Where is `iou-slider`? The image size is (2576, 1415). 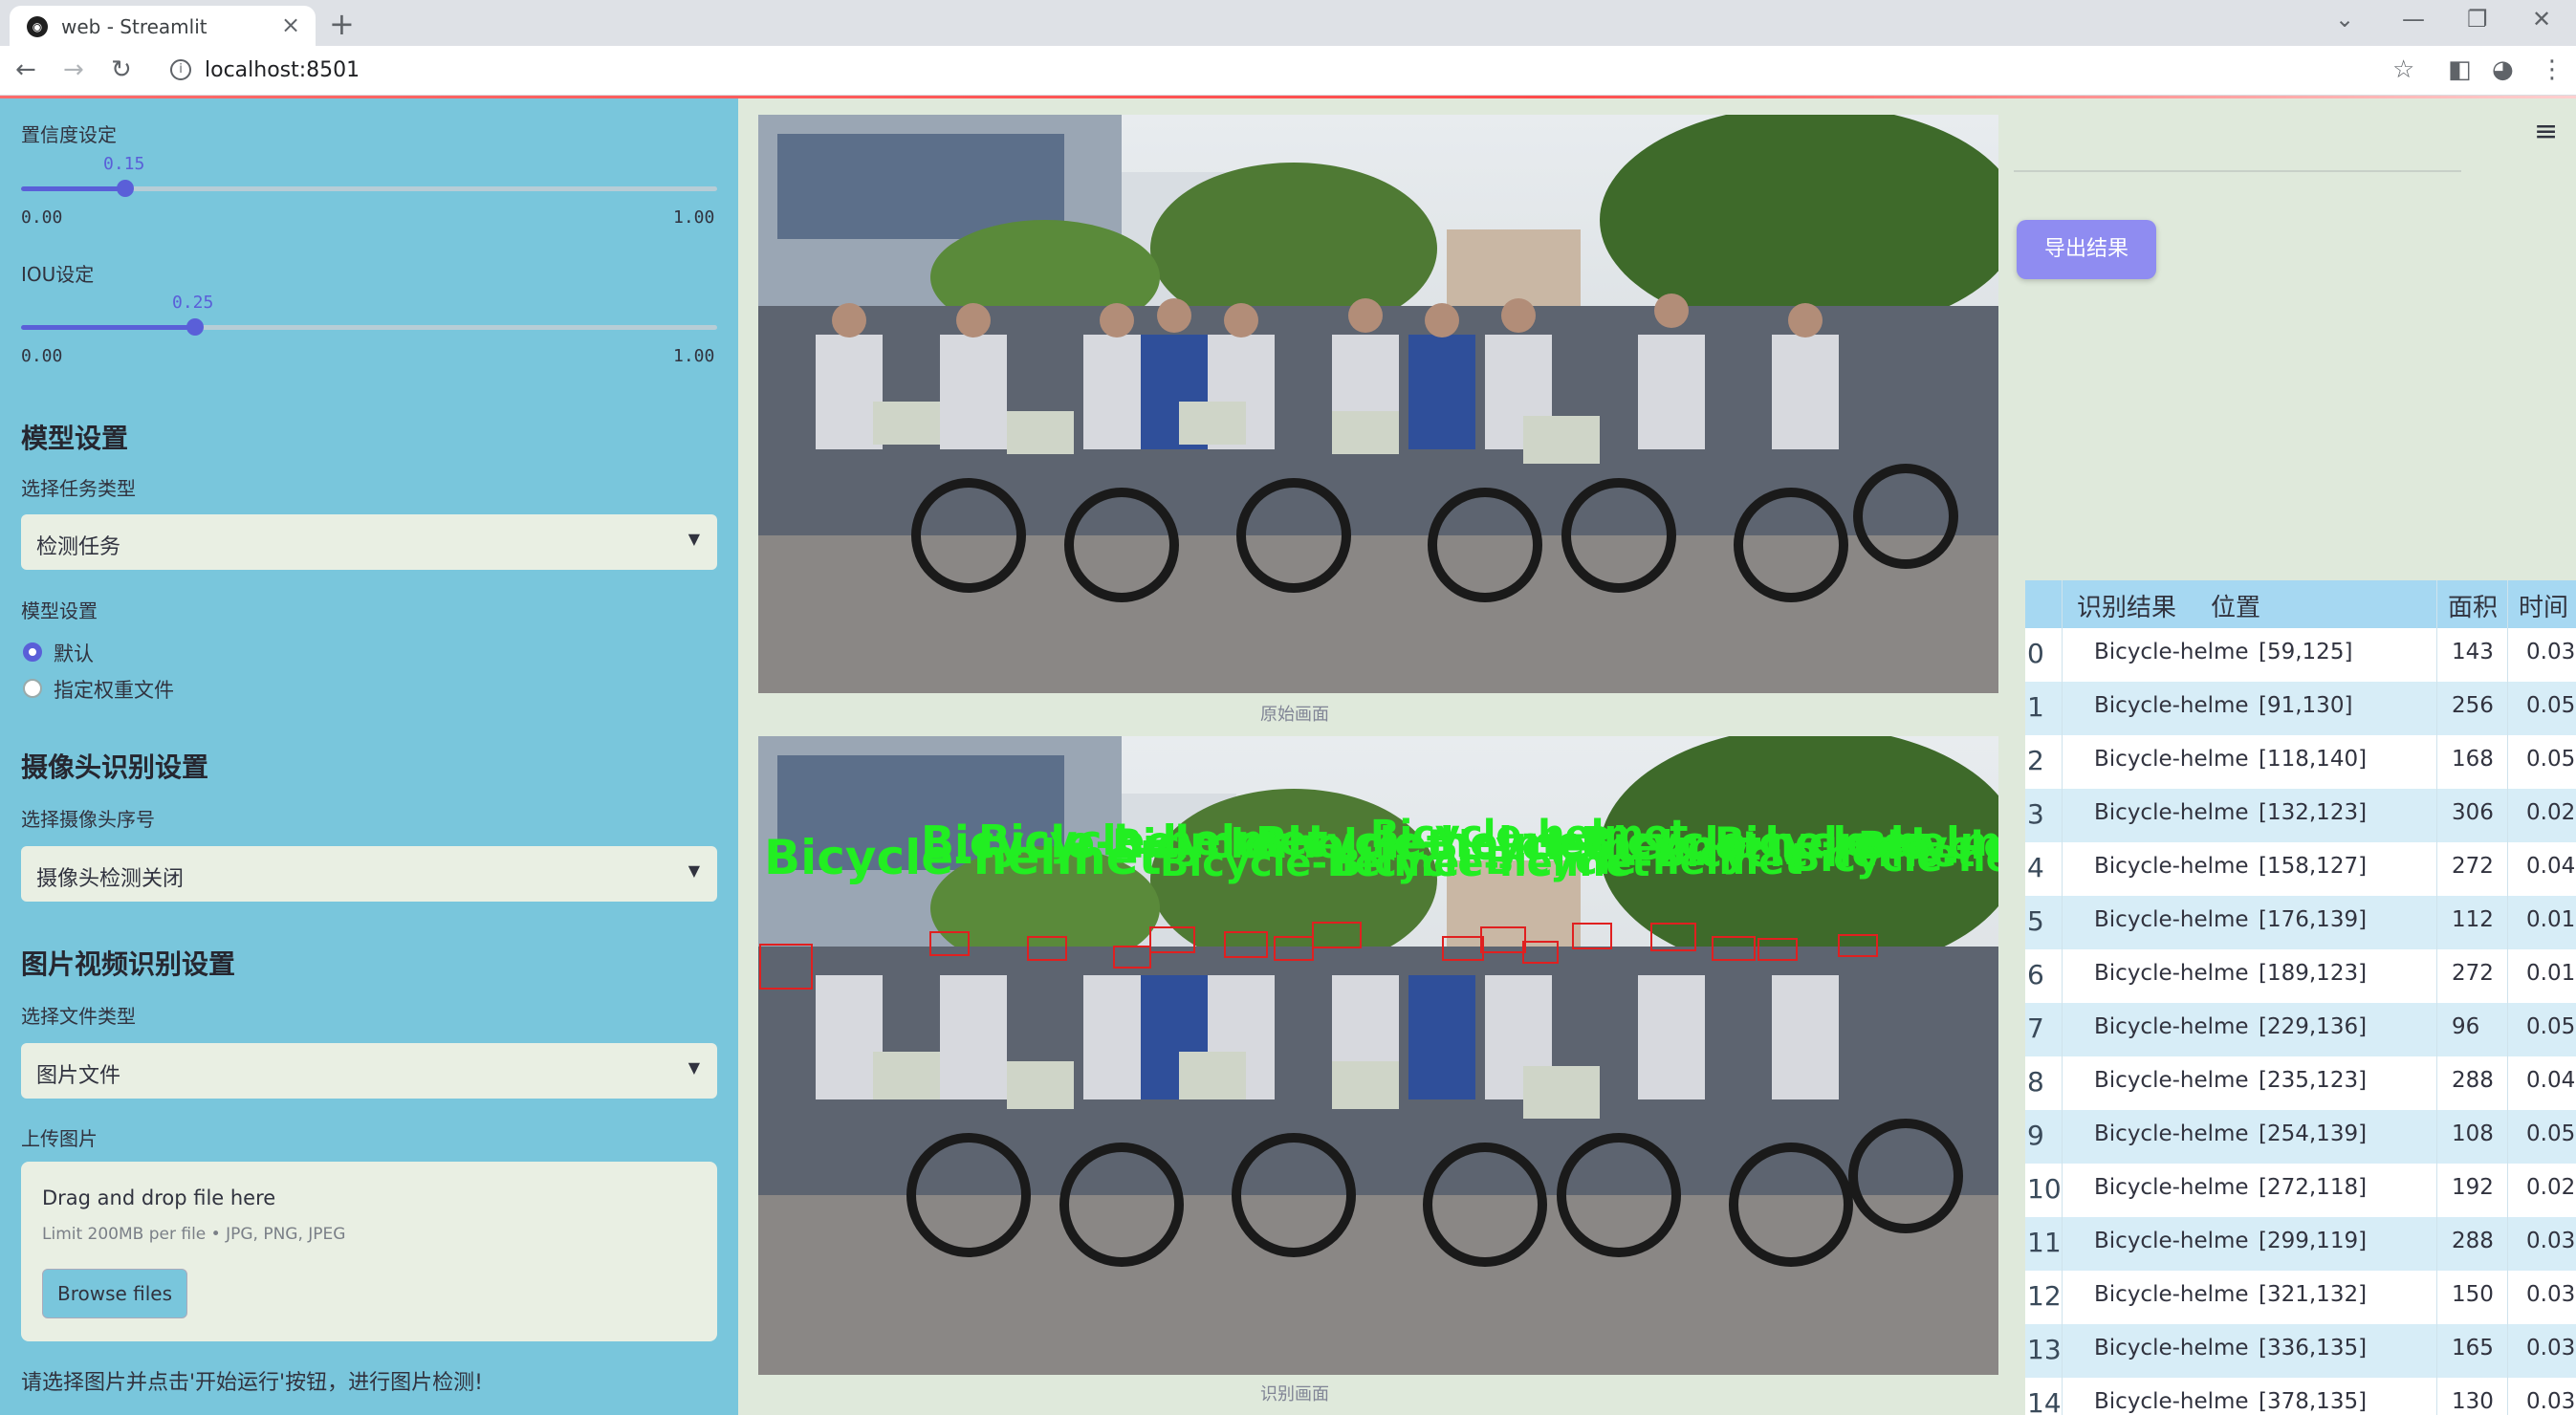
iou-slider is located at coordinates (369, 327).